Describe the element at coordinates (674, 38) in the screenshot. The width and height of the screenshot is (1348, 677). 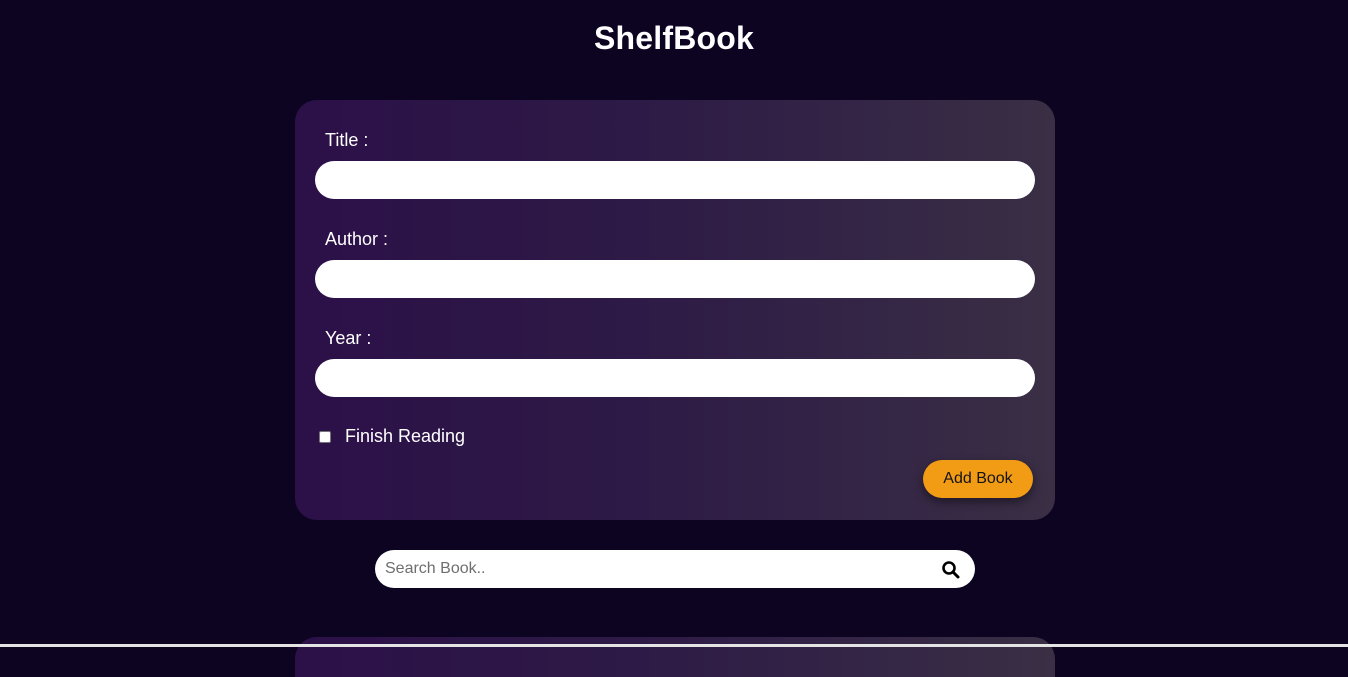
I see `app-title: ShelfBook` at that location.